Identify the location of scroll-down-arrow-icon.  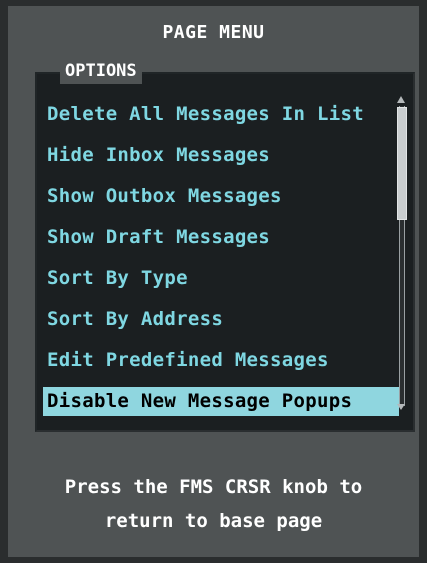
(401, 407).